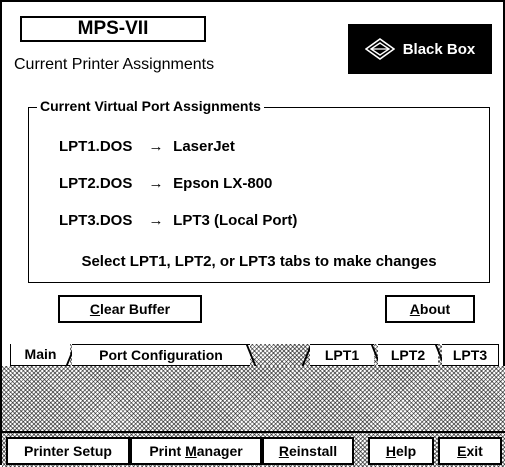  I want to click on tab-lpt2: LPT2, so click(408, 355).